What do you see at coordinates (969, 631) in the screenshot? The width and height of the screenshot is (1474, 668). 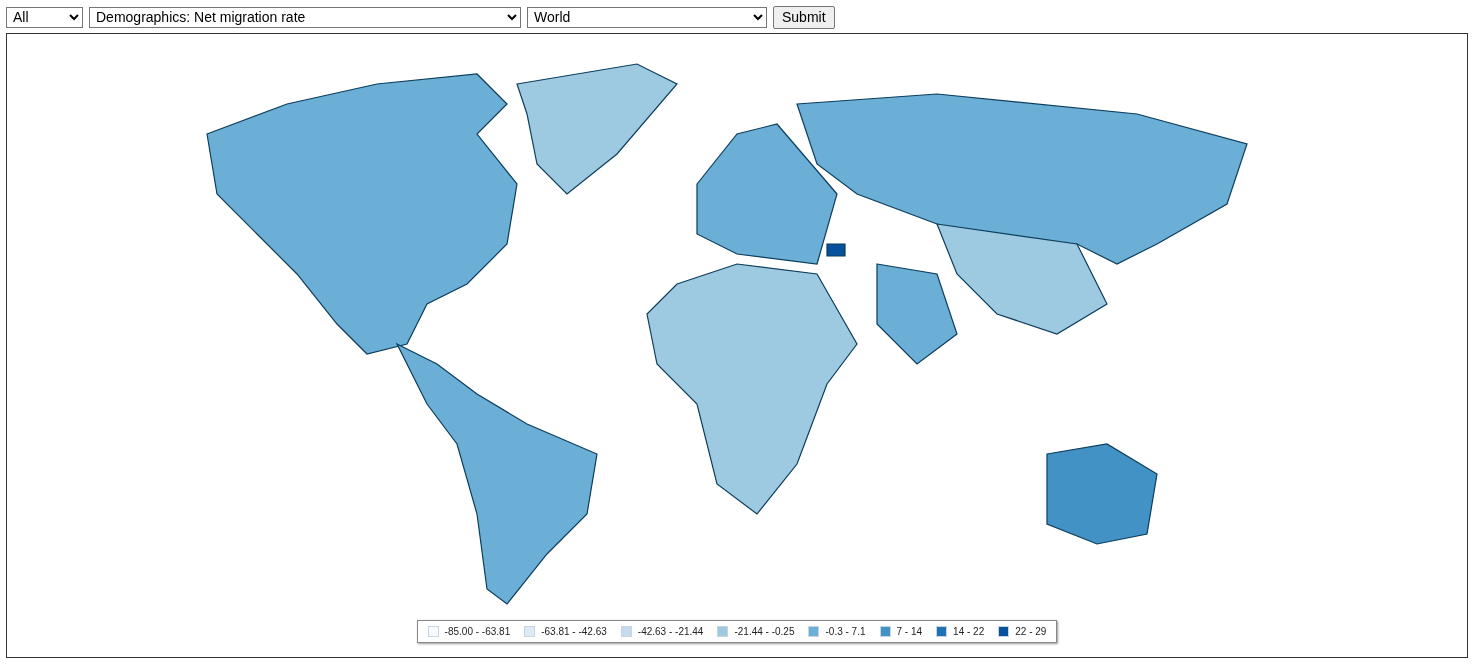 I see `legend-label: 14 - 22` at bounding box center [969, 631].